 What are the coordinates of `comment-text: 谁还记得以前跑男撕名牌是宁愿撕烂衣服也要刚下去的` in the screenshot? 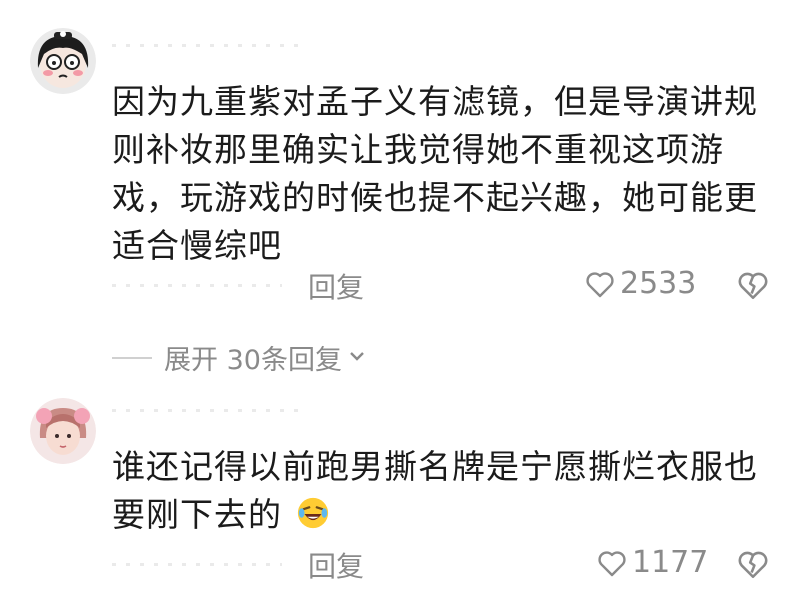 It's located at (437, 491).